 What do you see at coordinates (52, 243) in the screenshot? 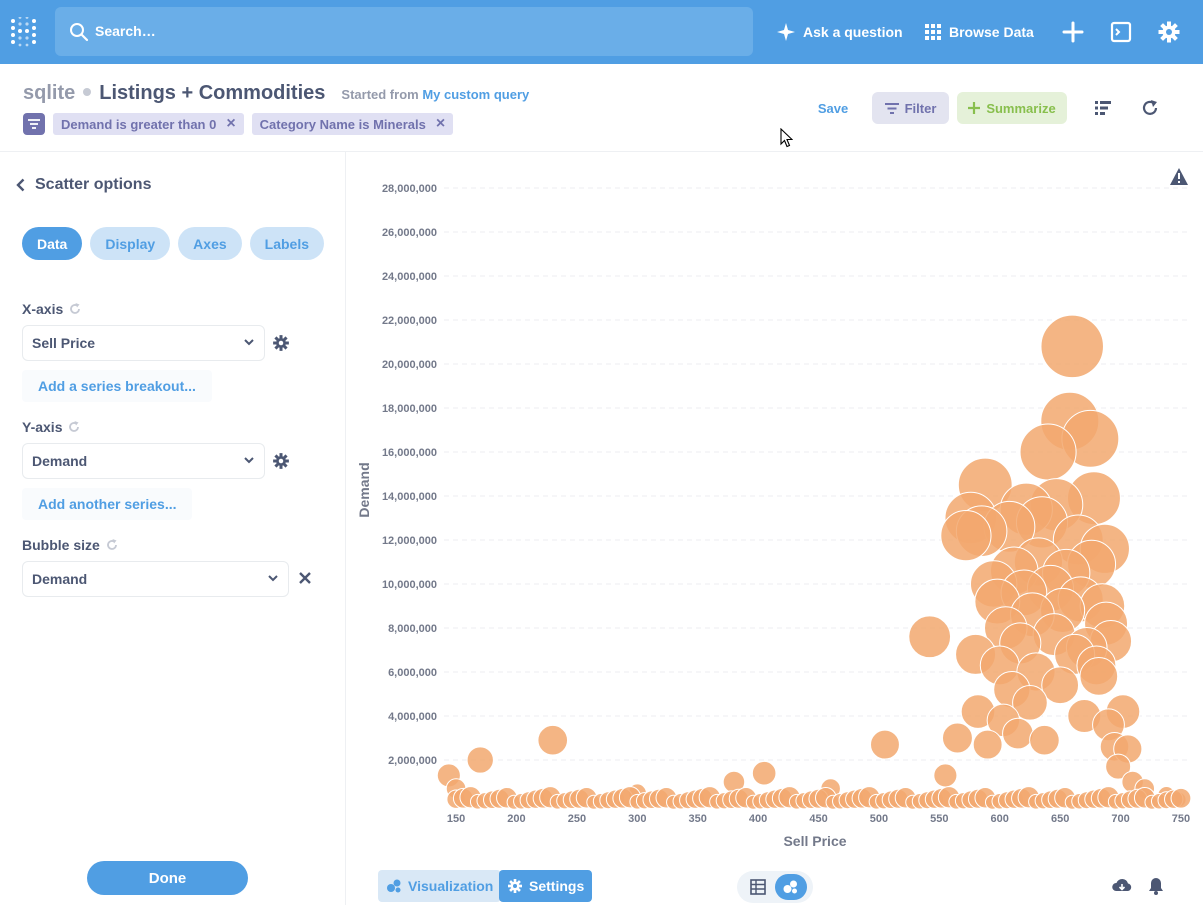
I see `tab-data: Data` at bounding box center [52, 243].